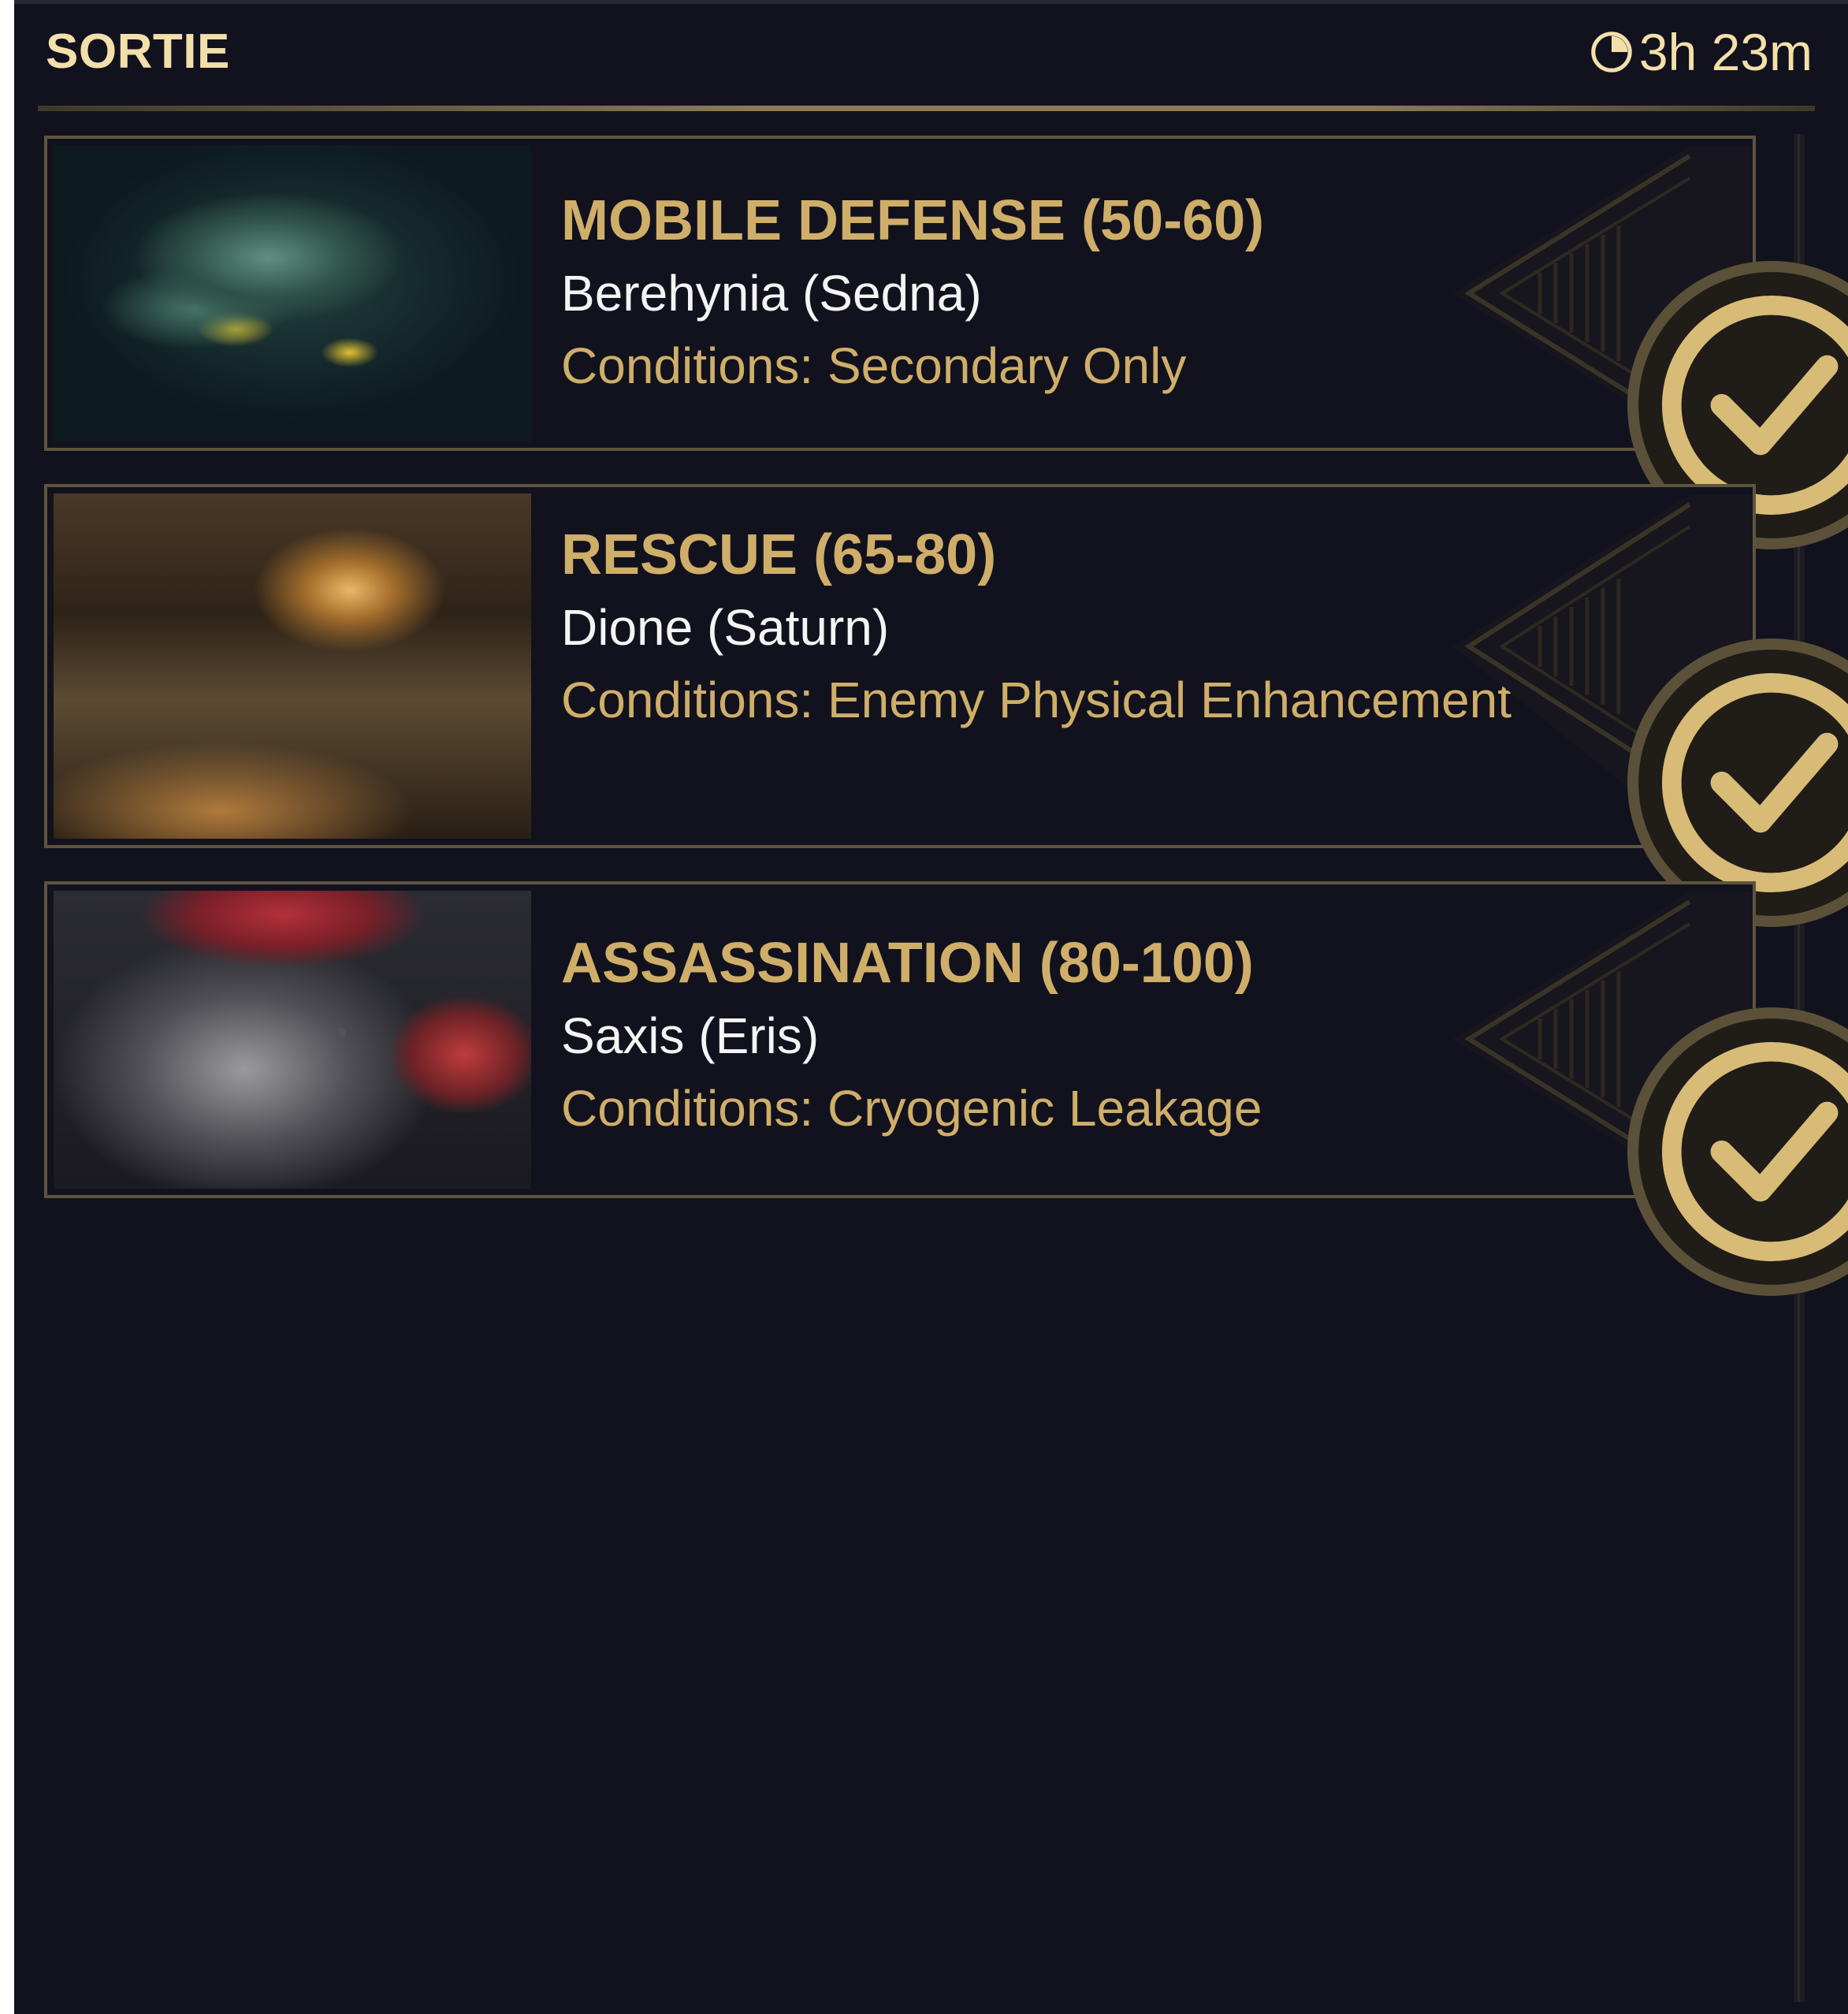 Image resolution: width=1848 pixels, height=2014 pixels. Describe the element at coordinates (874, 366) in the screenshot. I see `mission-conditions: Conditions: Secondary Only` at that location.